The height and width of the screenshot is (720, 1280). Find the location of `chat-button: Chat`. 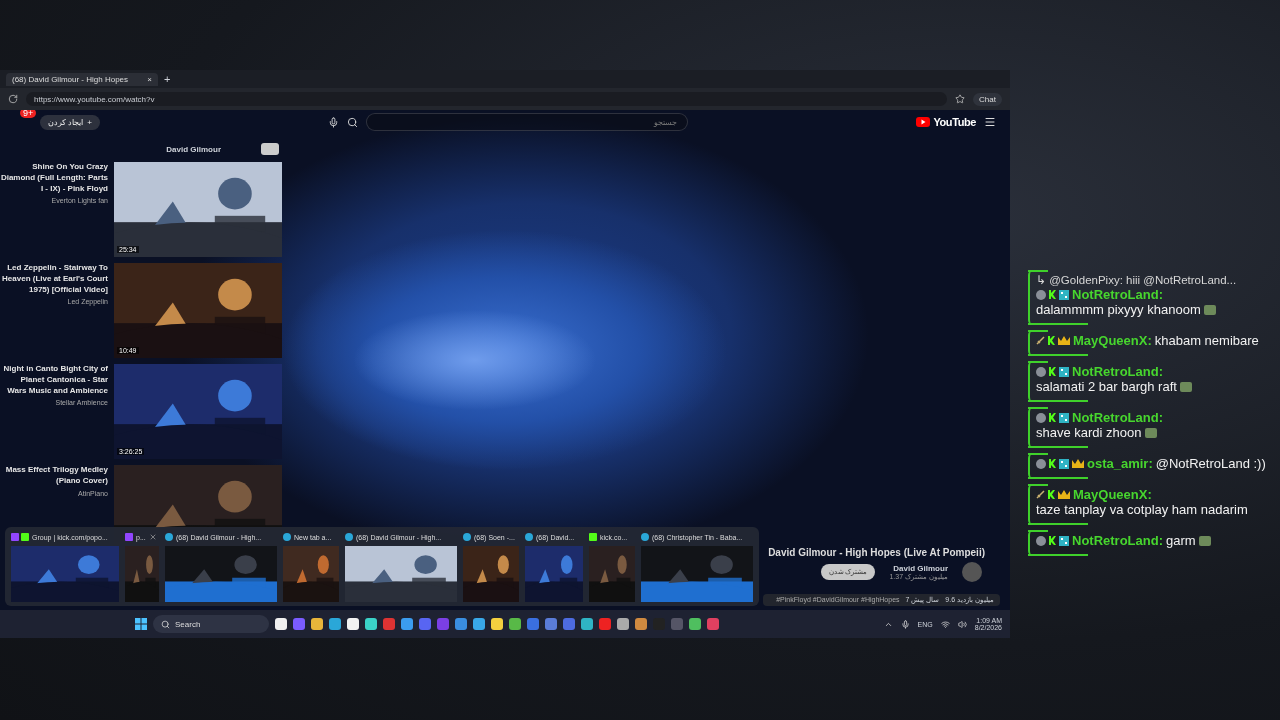

chat-button: Chat is located at coordinates (987, 99).